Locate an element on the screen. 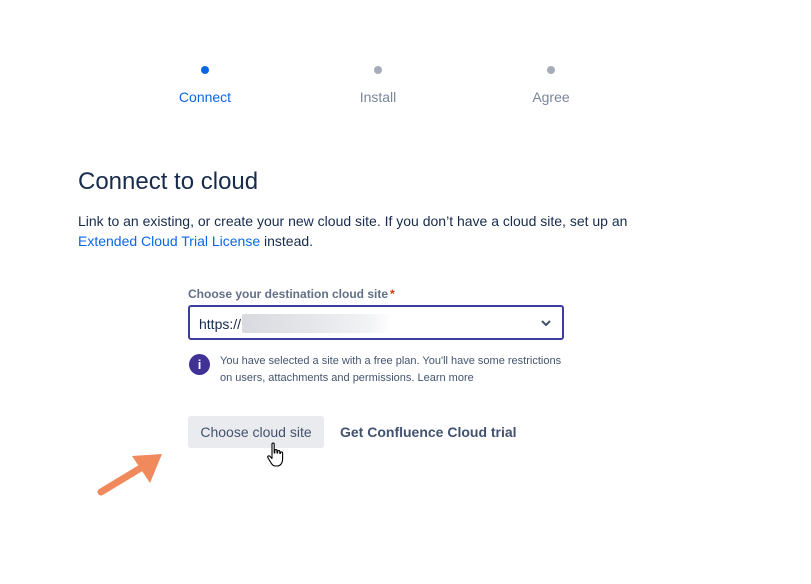 Image resolution: width=811 pixels, height=584 pixels. step-agree: Agree is located at coordinates (551, 83).